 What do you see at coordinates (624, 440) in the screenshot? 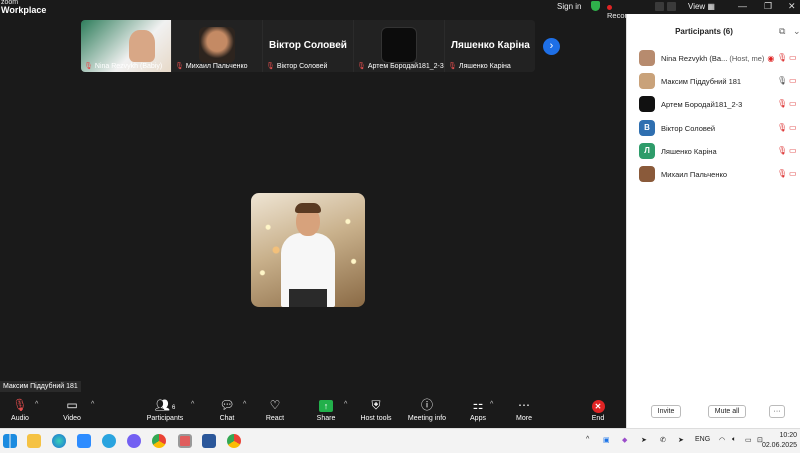
I see `app-tray-icon: ◆` at bounding box center [624, 440].